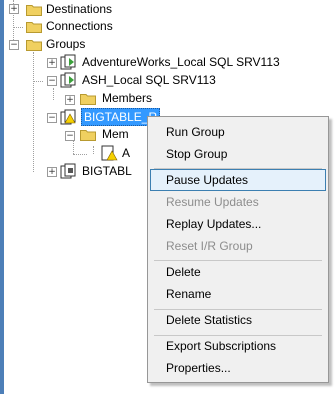 The width and height of the screenshot is (336, 394). Describe the element at coordinates (109, 153) in the screenshot. I see `member-warning-icon` at that location.